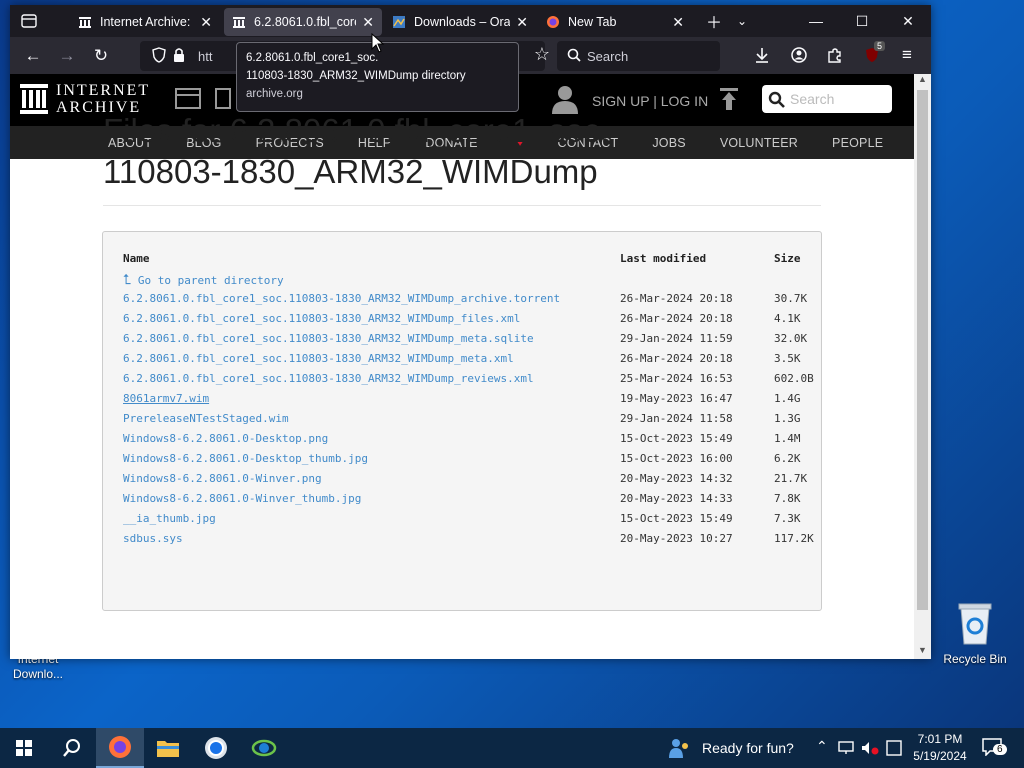 Image resolution: width=1024 pixels, height=768 pixels. What do you see at coordinates (222, 478) in the screenshot?
I see `file-link: Windows8-6.2.8061.0-Winver.png` at bounding box center [222, 478].